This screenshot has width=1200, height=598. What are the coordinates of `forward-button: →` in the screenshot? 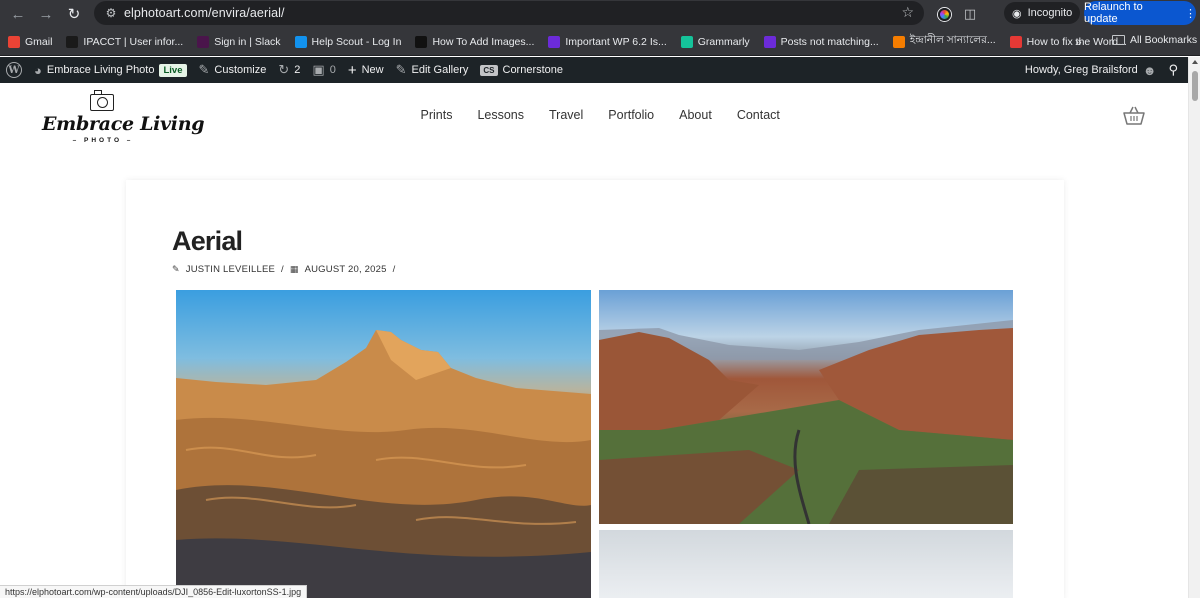 It's located at (46, 14).